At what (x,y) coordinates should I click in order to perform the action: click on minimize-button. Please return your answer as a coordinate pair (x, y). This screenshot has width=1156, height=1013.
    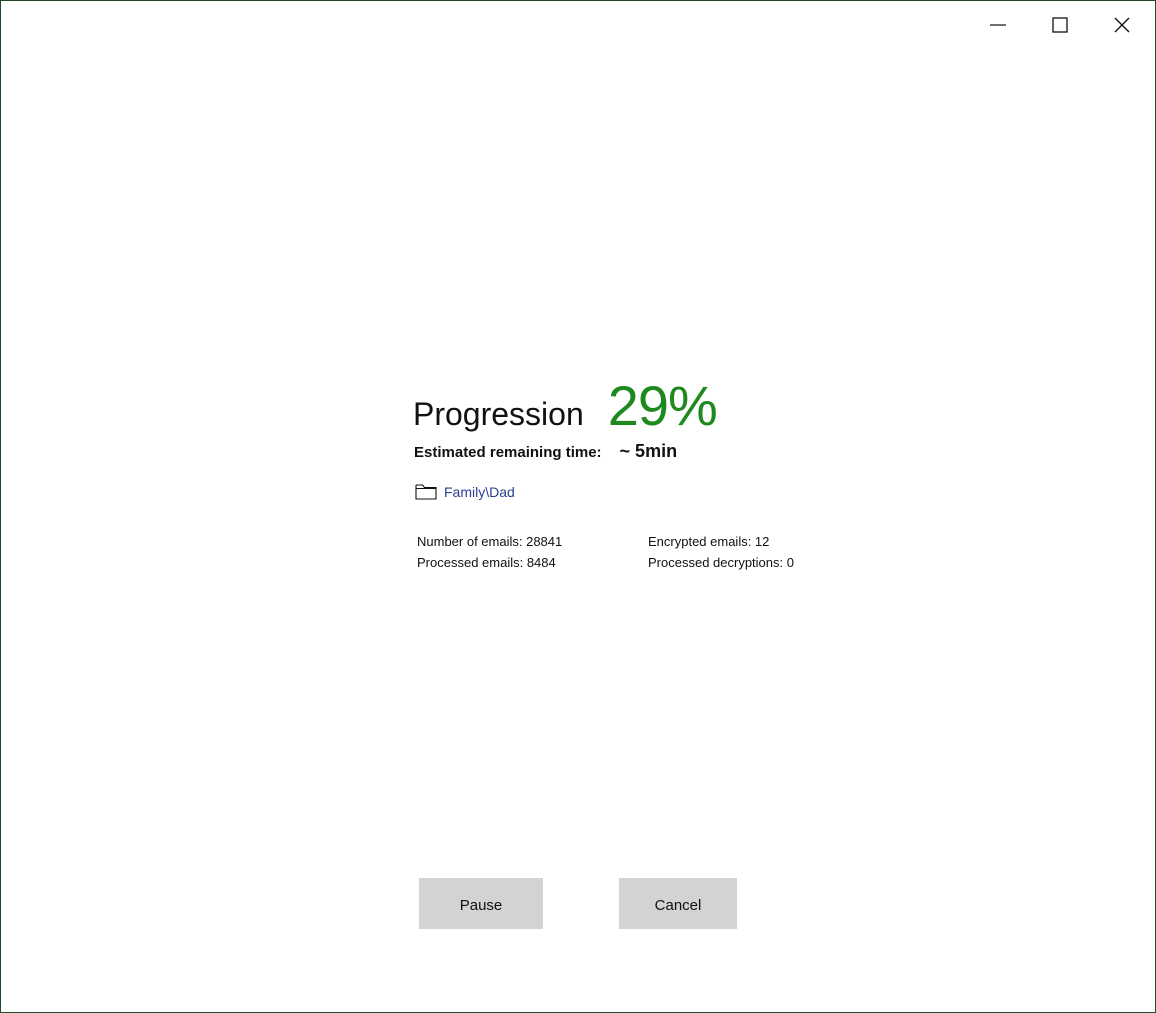
    Looking at the image, I should click on (998, 25).